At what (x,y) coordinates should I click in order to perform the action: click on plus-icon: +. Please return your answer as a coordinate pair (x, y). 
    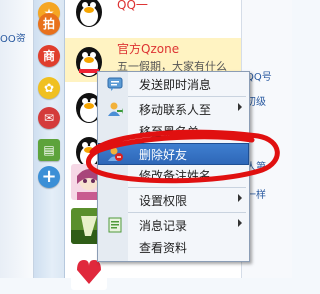
    Looking at the image, I should click on (49, 177).